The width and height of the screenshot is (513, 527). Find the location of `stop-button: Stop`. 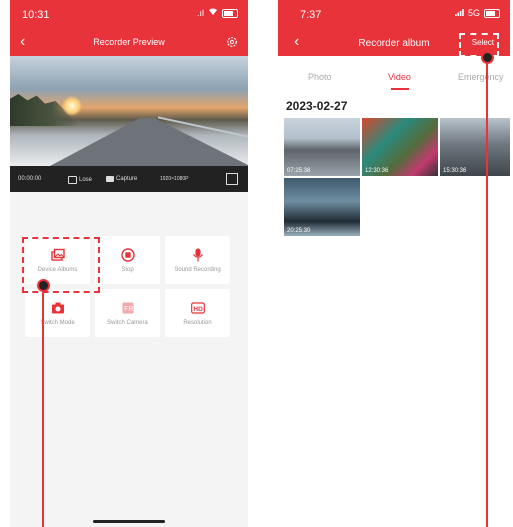

stop-button: Stop is located at coordinates (127, 260).